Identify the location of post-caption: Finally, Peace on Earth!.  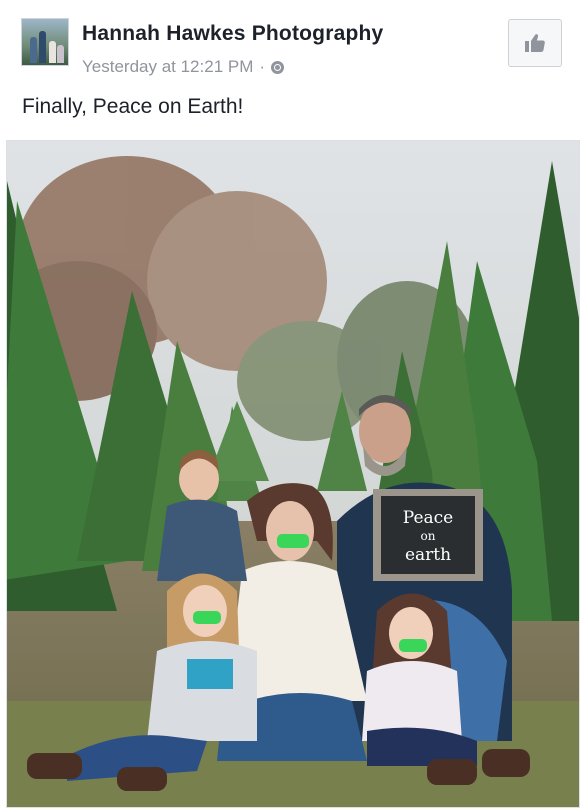
(133, 106).